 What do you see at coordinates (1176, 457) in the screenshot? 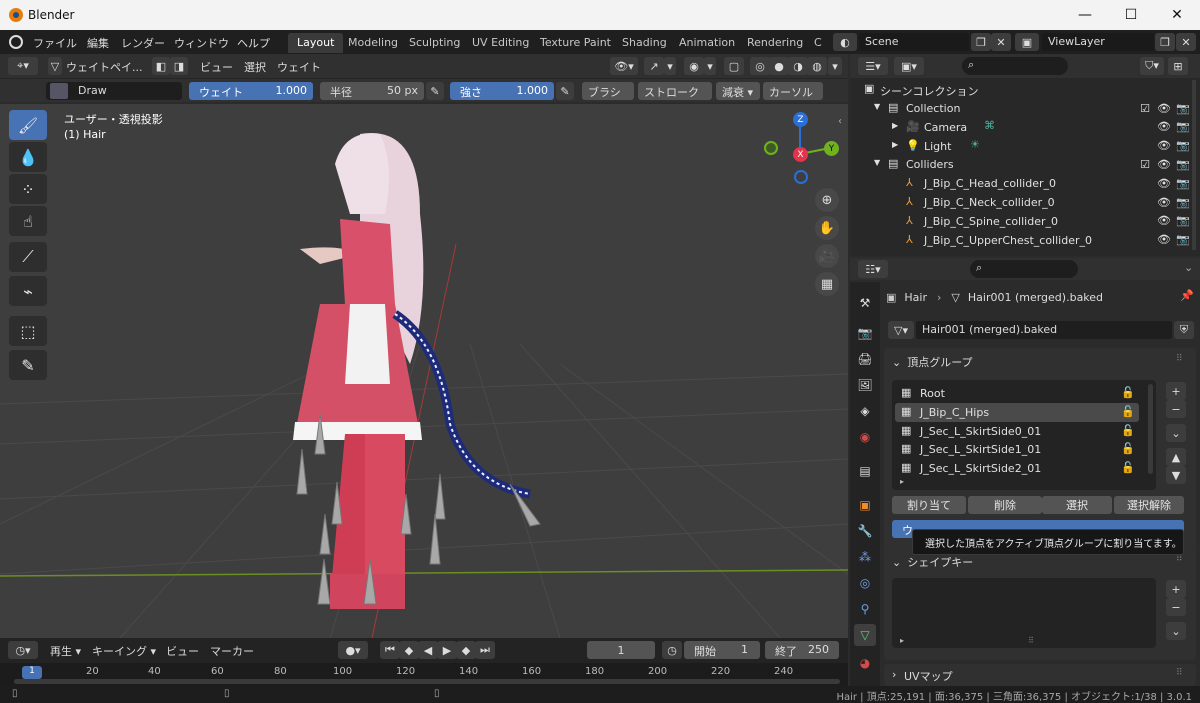
I see `move-up-icon: ▲` at bounding box center [1176, 457].